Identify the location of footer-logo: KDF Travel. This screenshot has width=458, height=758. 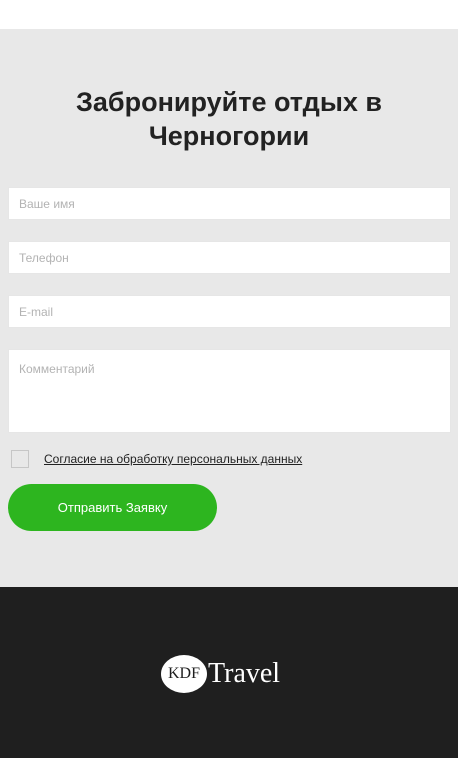
(220, 674).